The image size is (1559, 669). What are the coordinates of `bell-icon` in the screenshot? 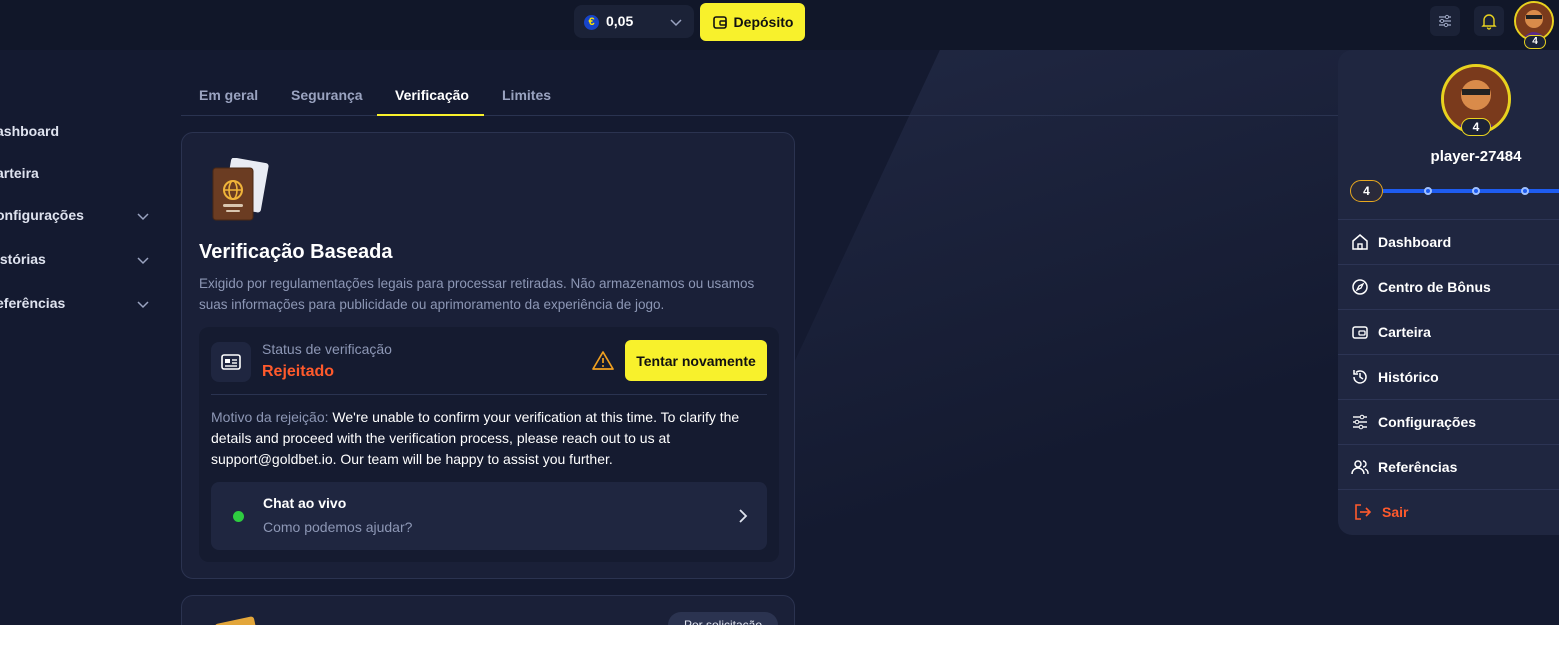 It's located at (1489, 22).